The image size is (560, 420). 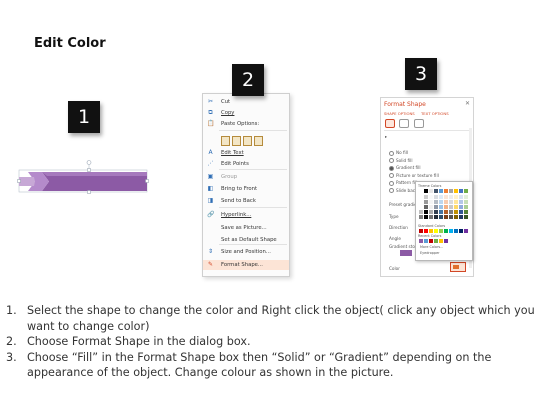 I want to click on menu-item-set-as-default-shape: Set as Default Shape, so click(x=246, y=240).